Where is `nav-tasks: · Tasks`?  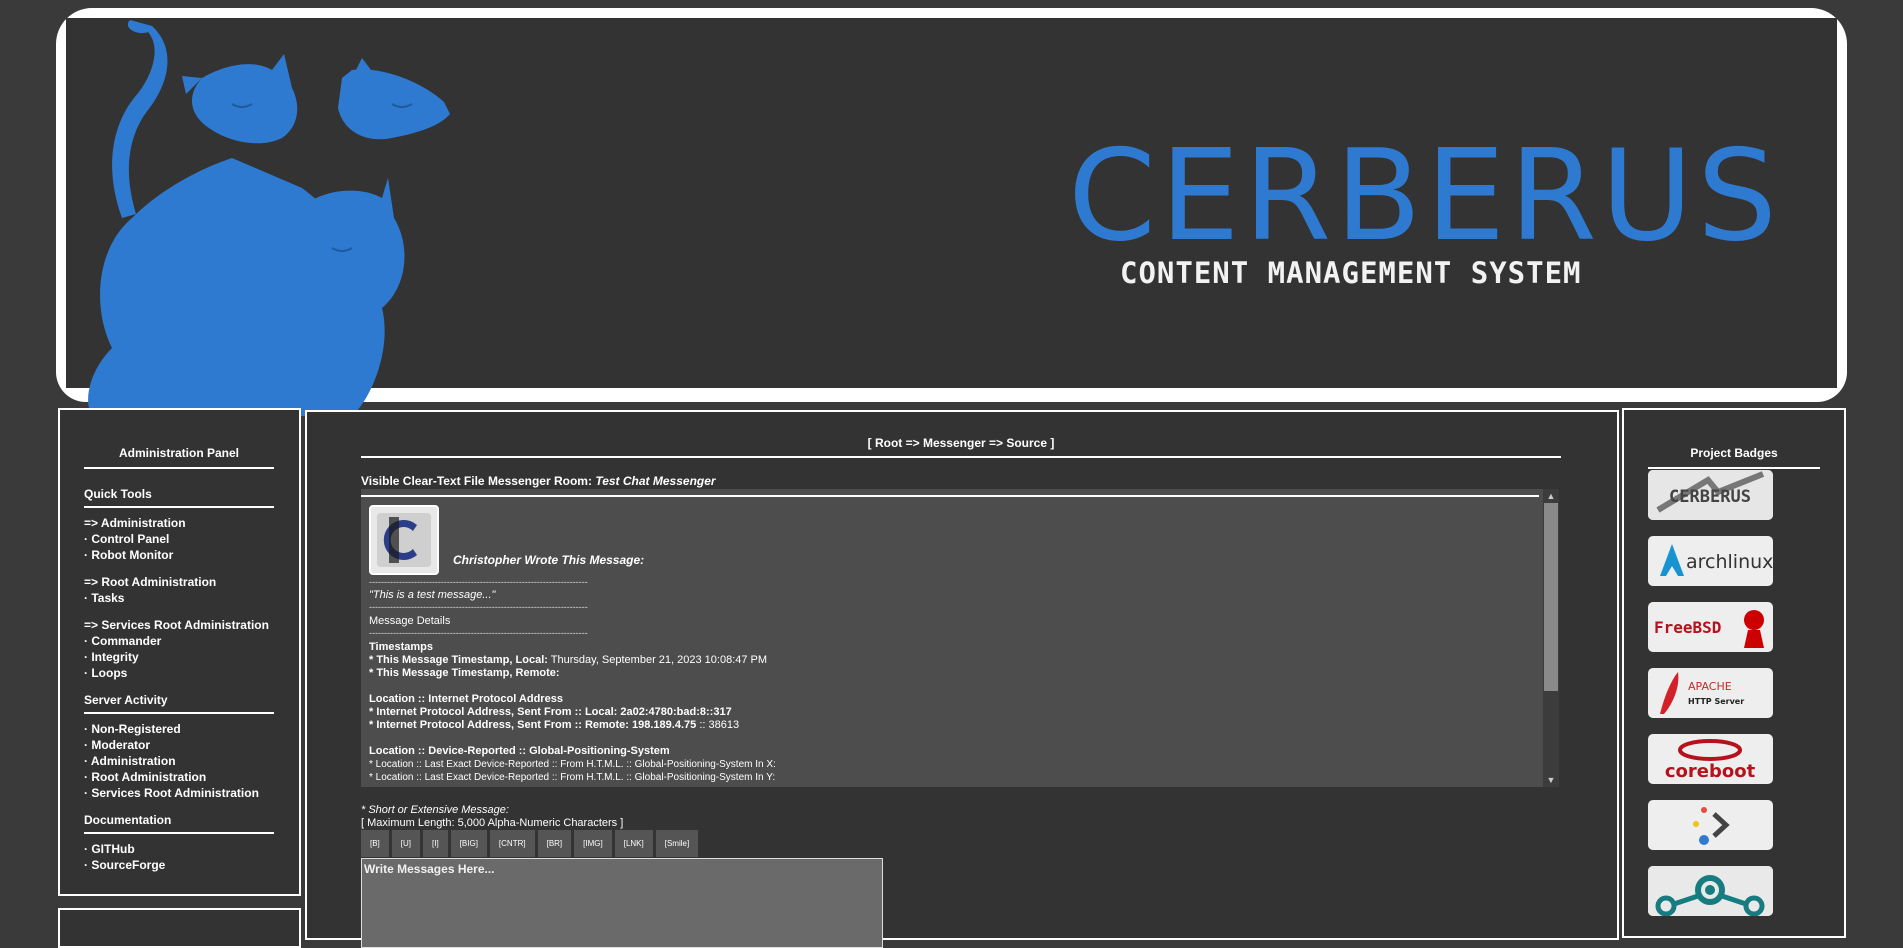 nav-tasks: · Tasks is located at coordinates (179, 598).